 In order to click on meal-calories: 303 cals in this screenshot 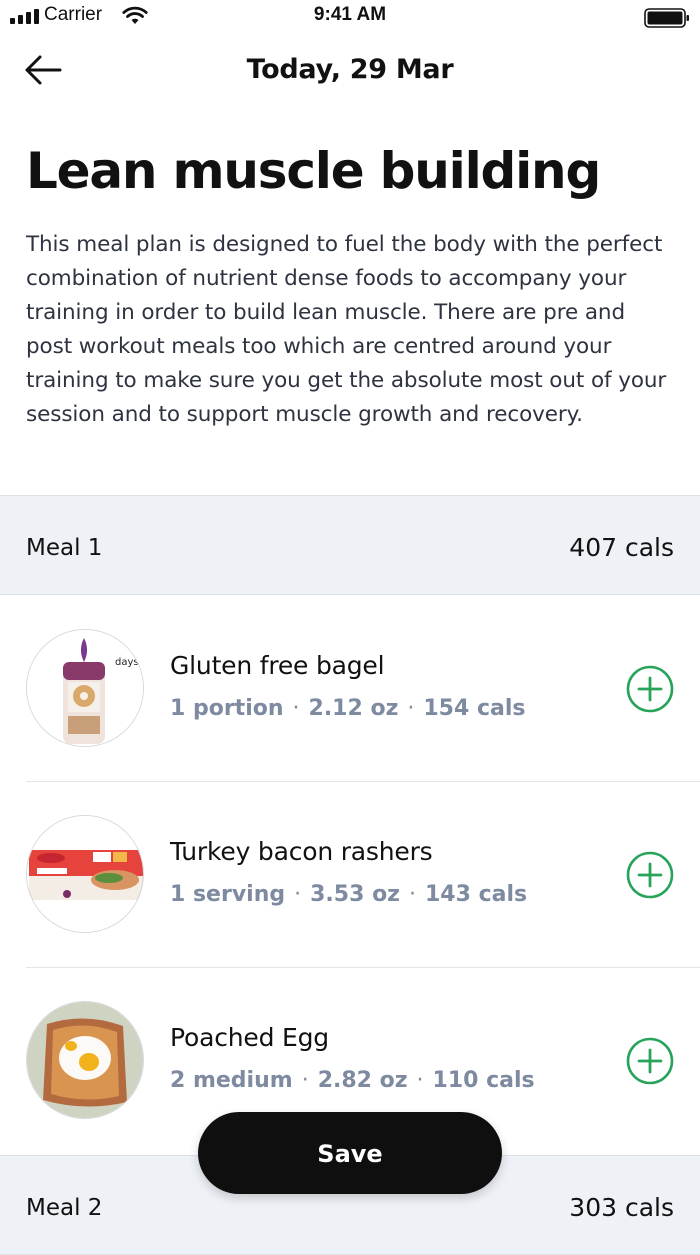, I will do `click(621, 1207)`.